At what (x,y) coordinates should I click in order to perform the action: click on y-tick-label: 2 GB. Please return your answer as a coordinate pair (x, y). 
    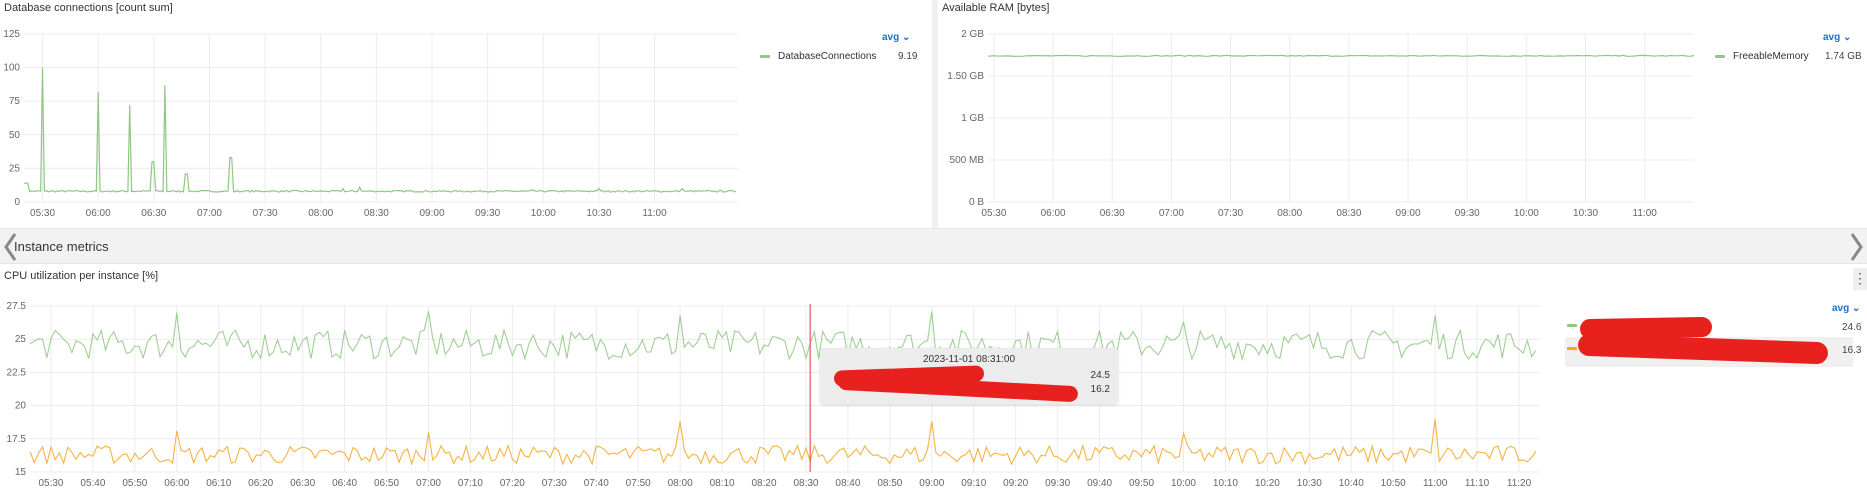
    Looking at the image, I should click on (972, 34).